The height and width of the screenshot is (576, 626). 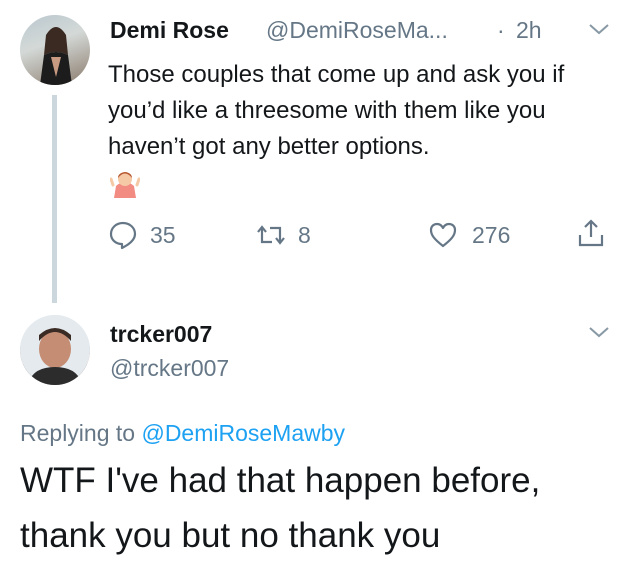 I want to click on replying-to-line: Replying to @DemiRoseMawby, so click(x=182, y=433).